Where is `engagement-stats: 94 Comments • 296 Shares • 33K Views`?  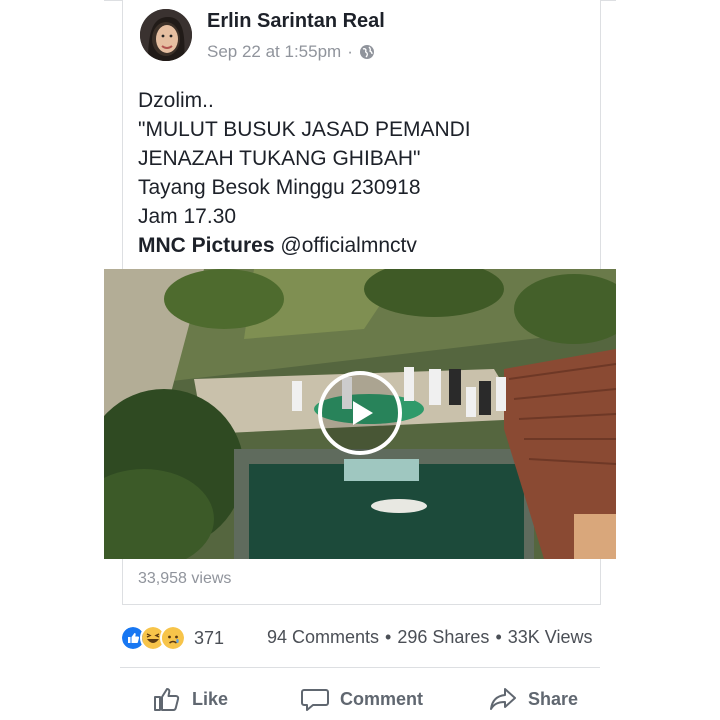
engagement-stats: 94 Comments • 296 Shares • 33K Views is located at coordinates (429, 637).